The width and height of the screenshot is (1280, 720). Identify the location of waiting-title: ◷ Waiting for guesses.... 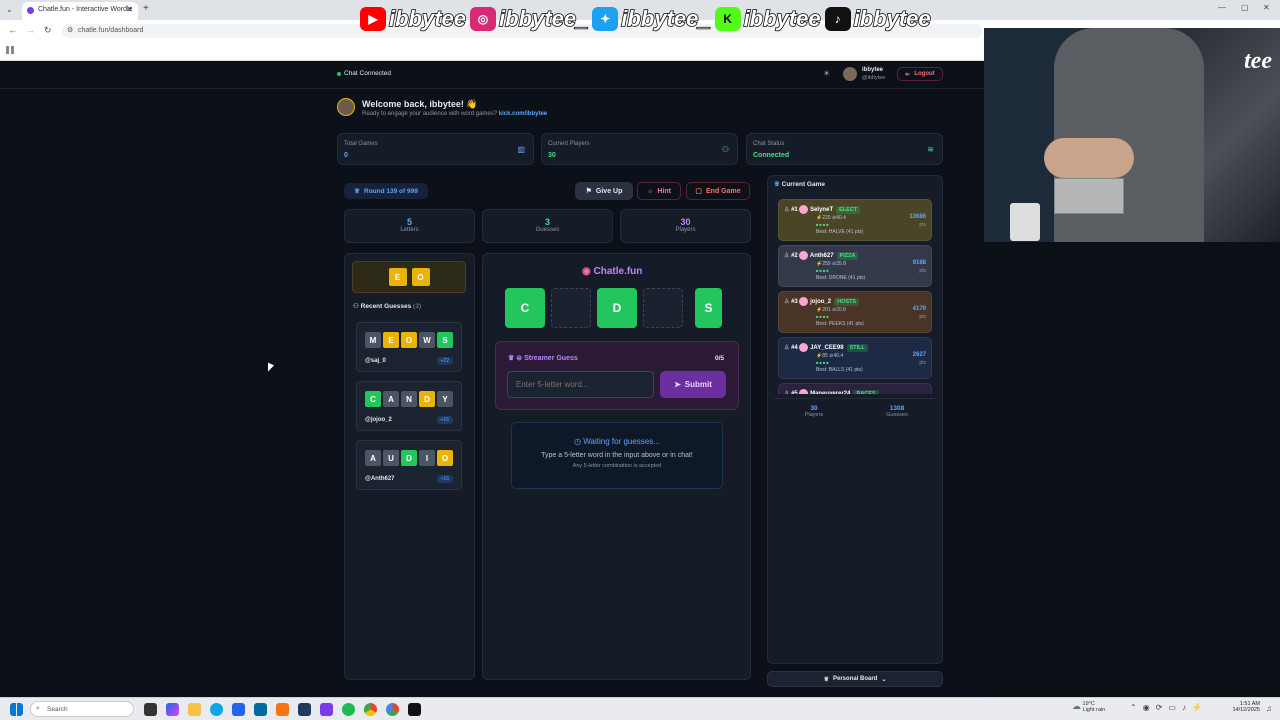
(617, 441).